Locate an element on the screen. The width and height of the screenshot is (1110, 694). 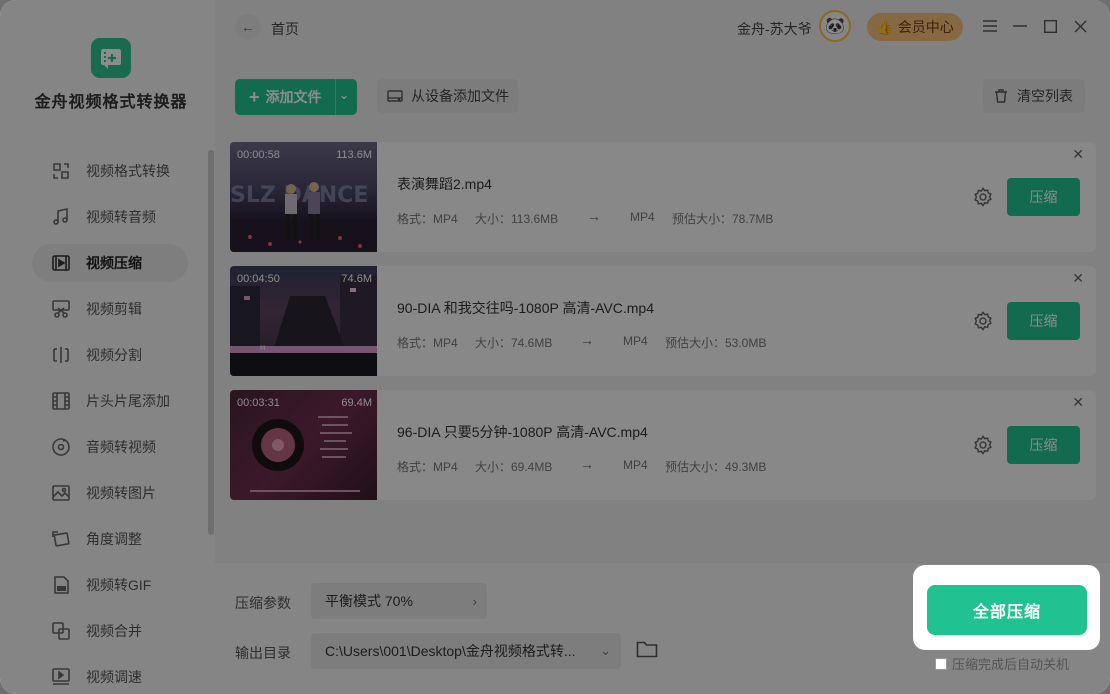
close-window-button is located at coordinates (1080, 26).